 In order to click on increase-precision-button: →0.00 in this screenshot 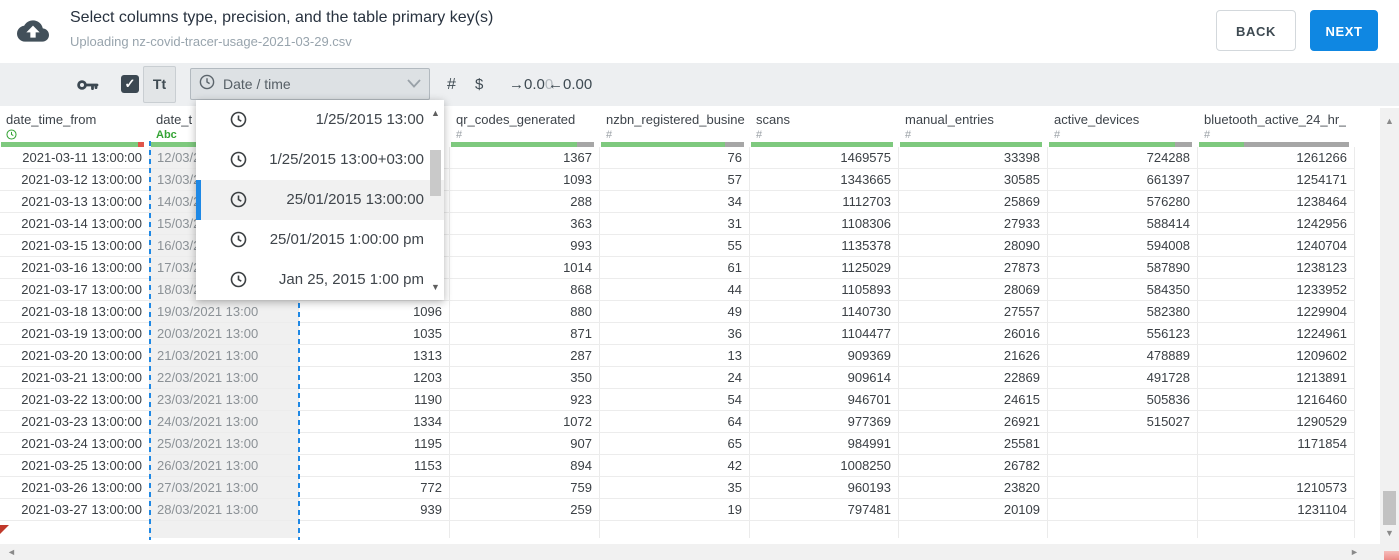, I will do `click(531, 84)`.